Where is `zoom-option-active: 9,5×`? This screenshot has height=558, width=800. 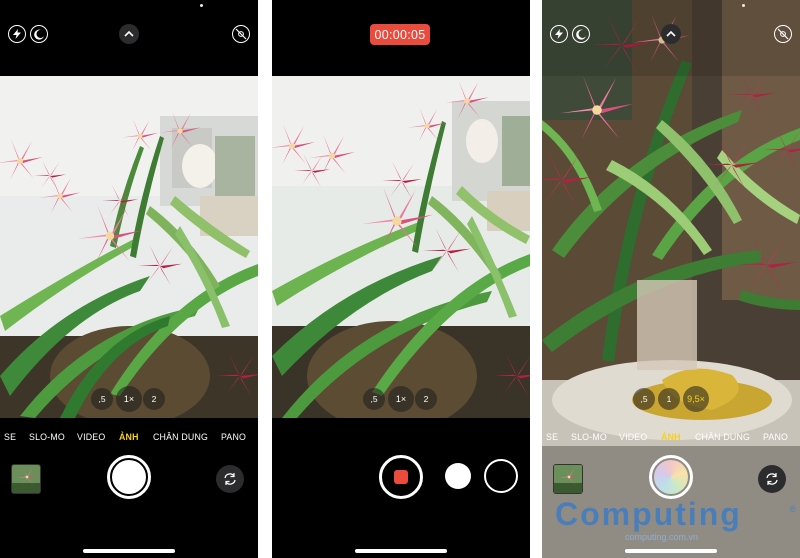
zoom-option-active: 9,5× is located at coordinates (696, 399).